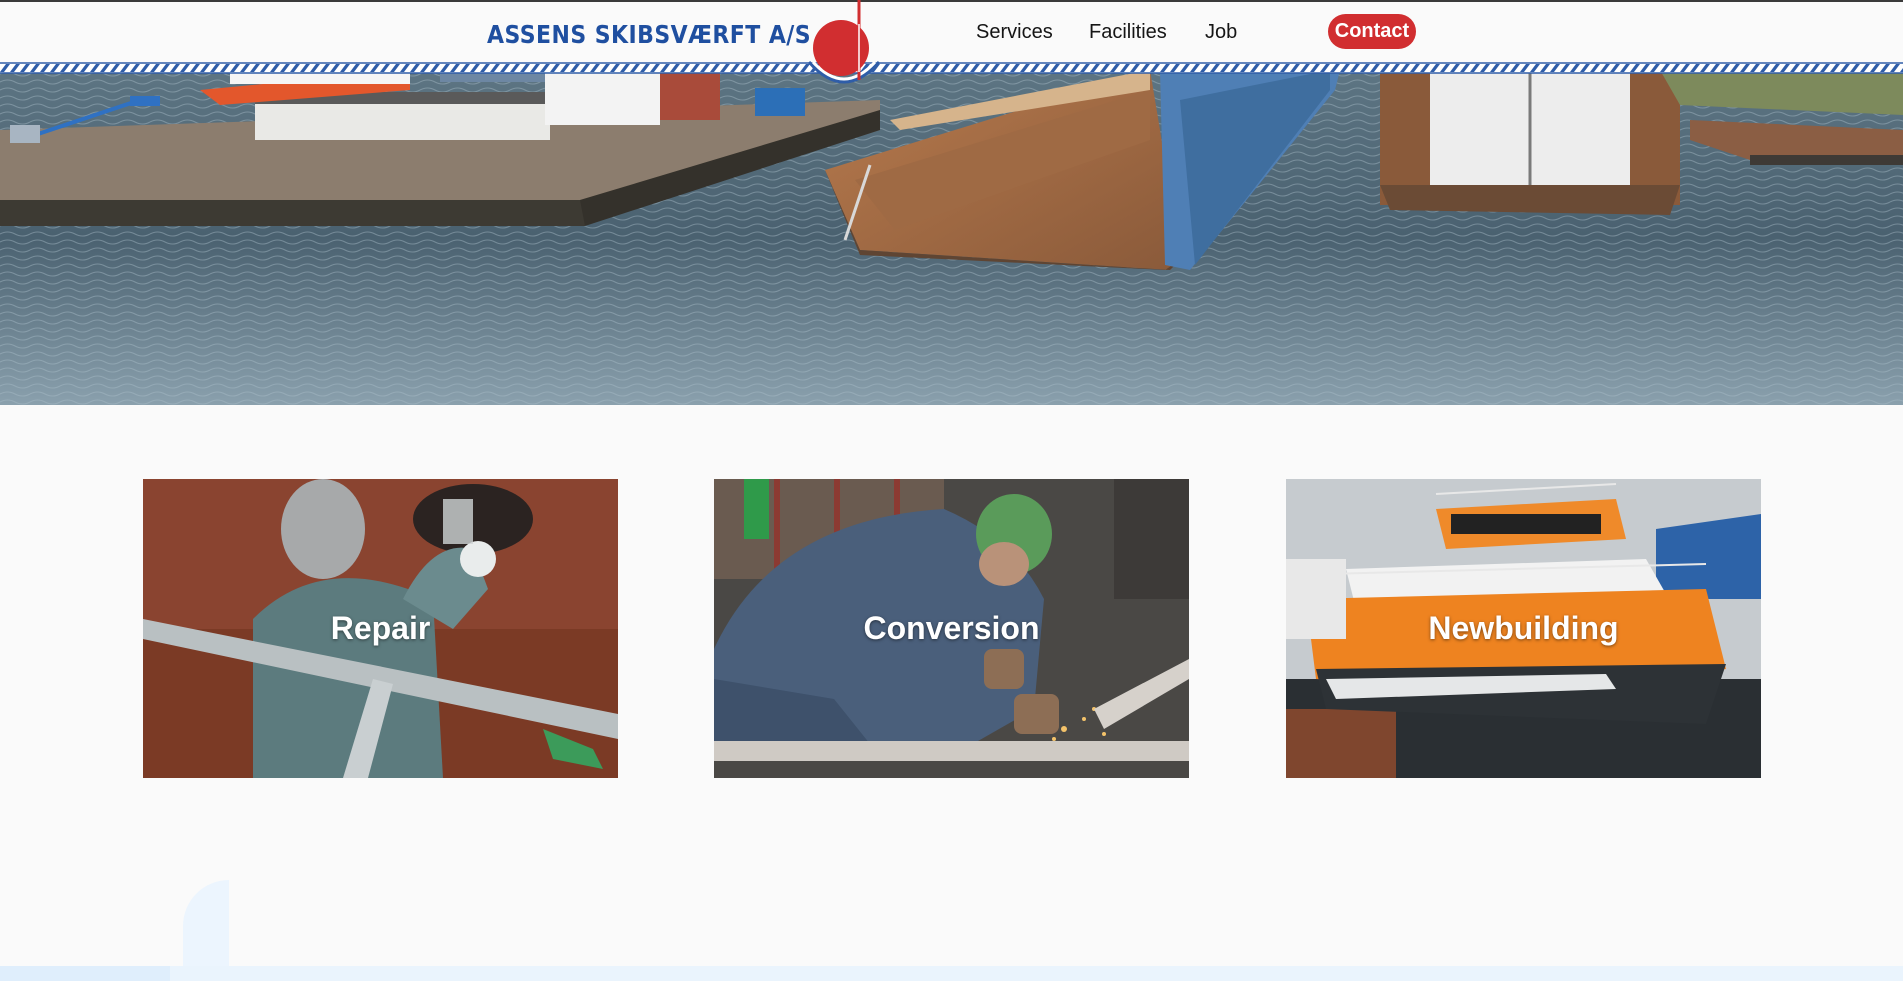  What do you see at coordinates (1128, 32) in the screenshot?
I see `nav-item-facilities: Facilities` at bounding box center [1128, 32].